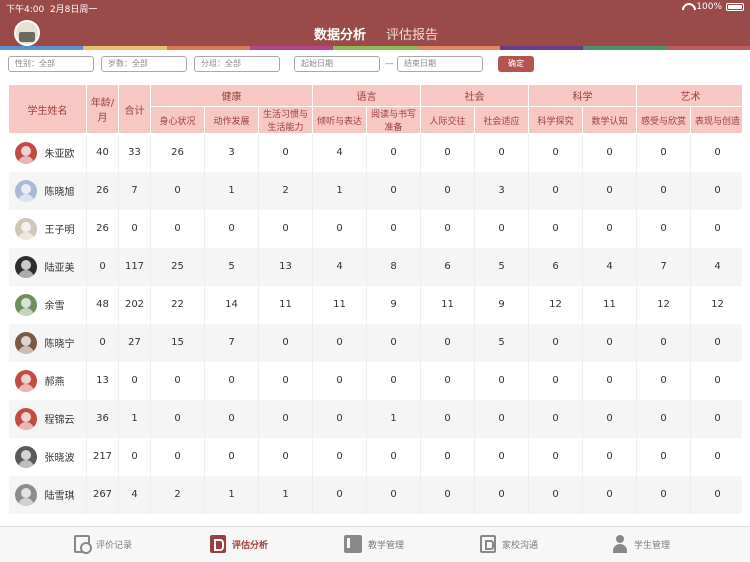 Image resolution: width=750 pixels, height=562 pixels. I want to click on total-cell: 7, so click(134, 190).